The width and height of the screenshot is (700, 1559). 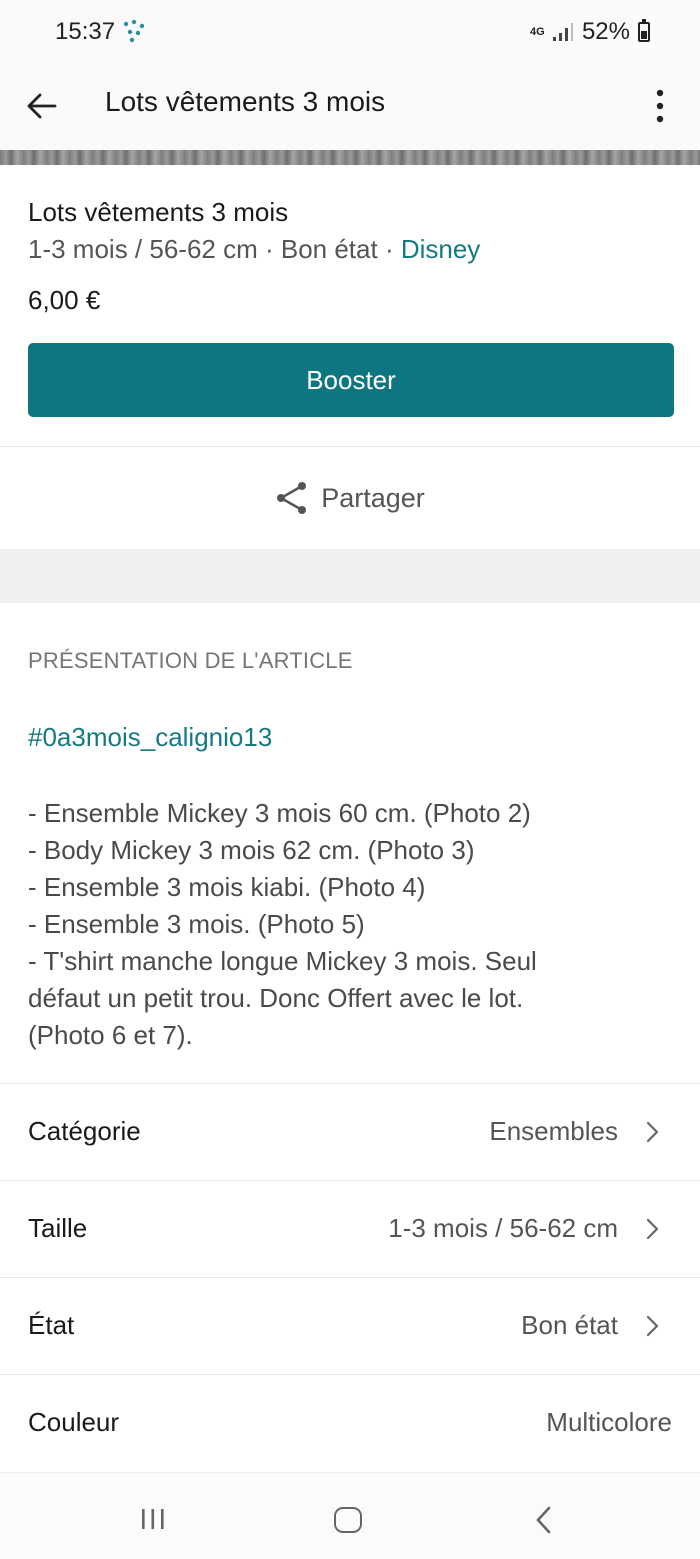 I want to click on attribute-row-condition: État Bon état, so click(x=350, y=1325).